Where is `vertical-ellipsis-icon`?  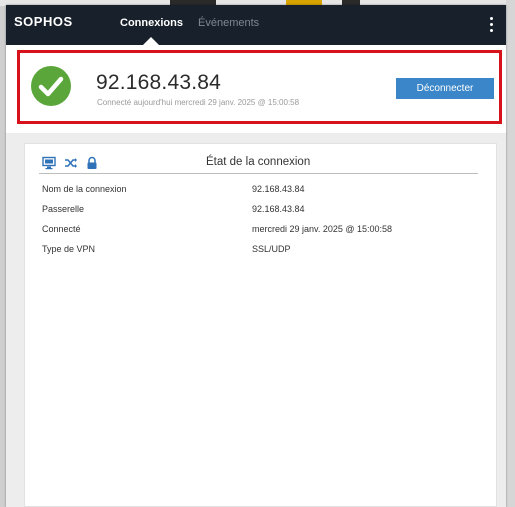
vertical-ellipsis-icon is located at coordinates (492, 25).